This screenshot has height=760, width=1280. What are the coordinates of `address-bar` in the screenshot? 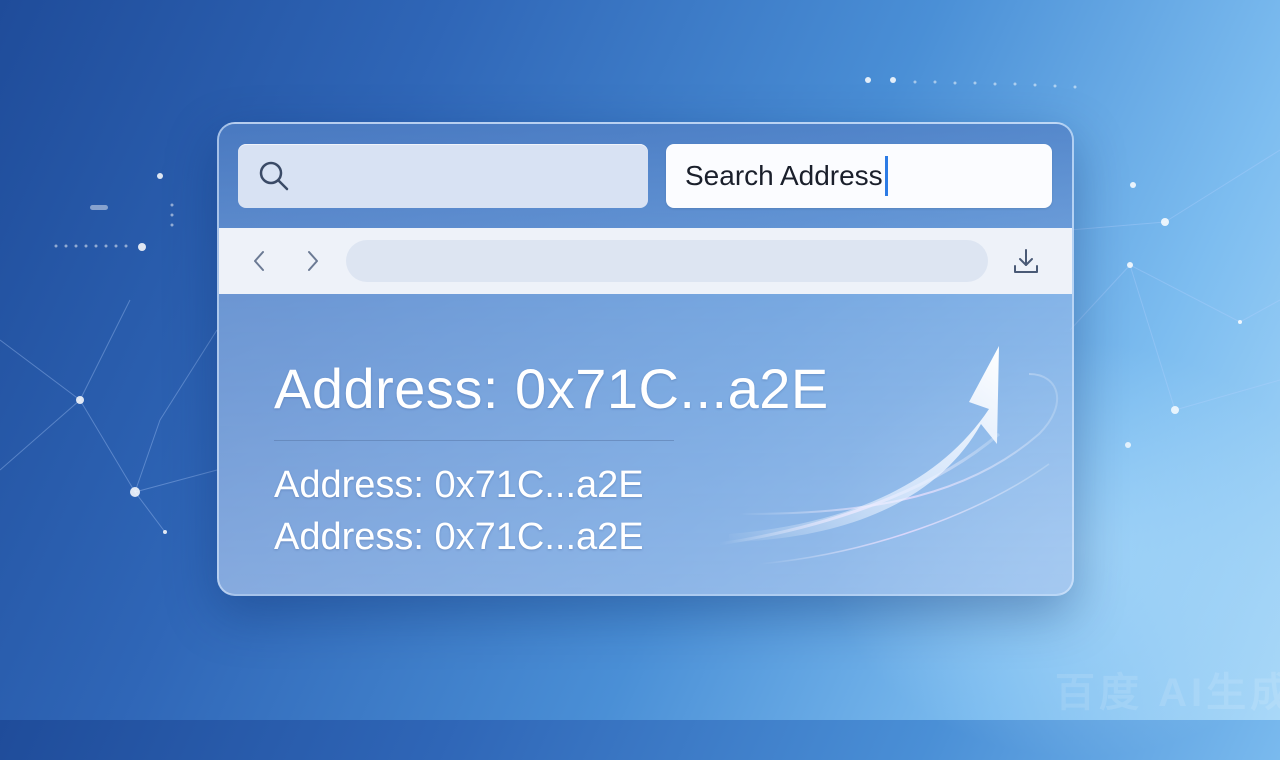 It's located at (667, 261).